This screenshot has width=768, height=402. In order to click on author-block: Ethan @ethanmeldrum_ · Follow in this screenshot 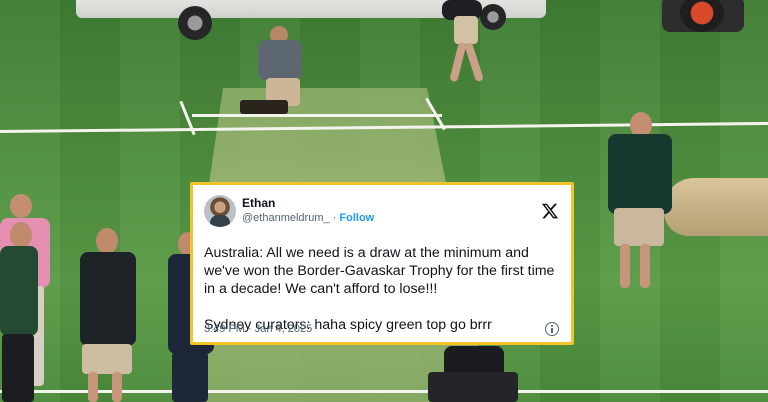, I will do `click(308, 211)`.